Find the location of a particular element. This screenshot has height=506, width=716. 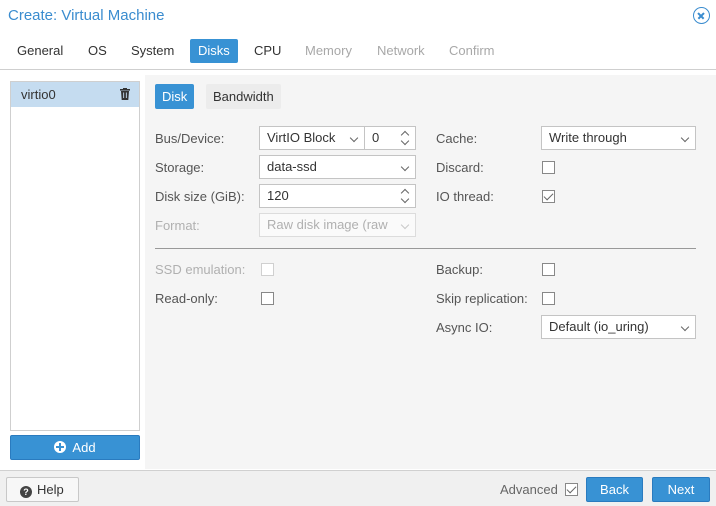

ssd-emulation-label: SSD emulation: is located at coordinates (200, 269).